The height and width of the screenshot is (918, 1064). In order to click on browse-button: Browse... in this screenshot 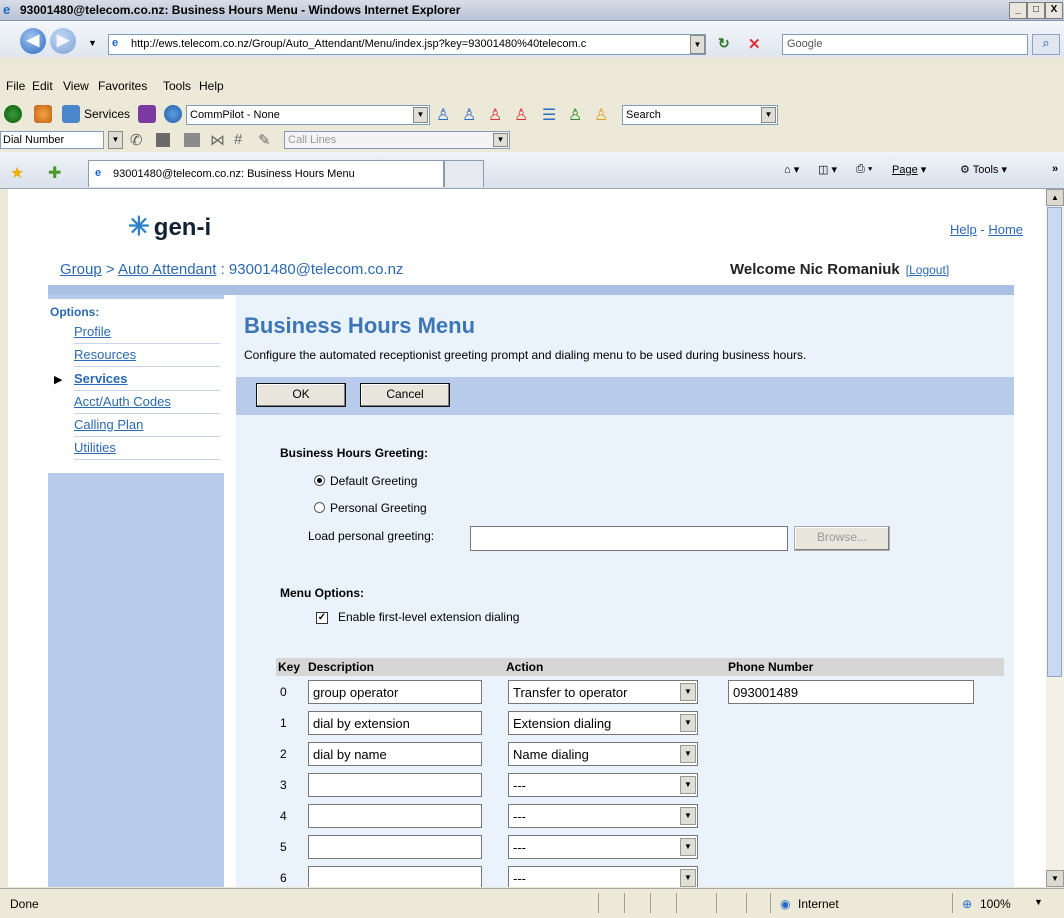, I will do `click(842, 538)`.